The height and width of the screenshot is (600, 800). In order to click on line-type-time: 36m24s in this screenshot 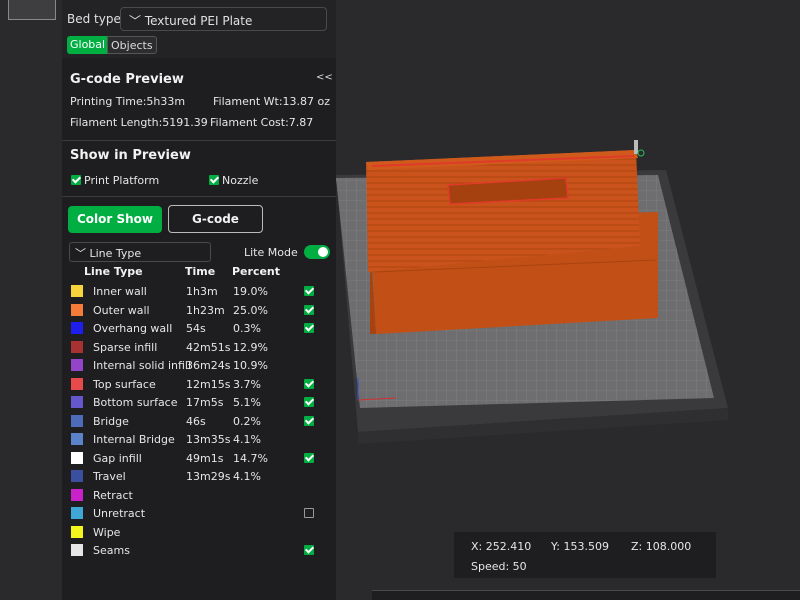, I will do `click(208, 365)`.